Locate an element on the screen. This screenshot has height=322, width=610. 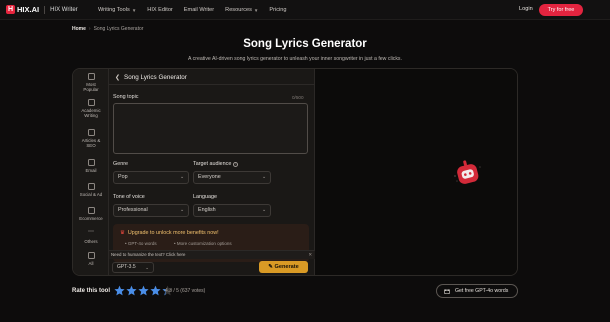
nav-resources-label: Resources is located at coordinates (238, 10).